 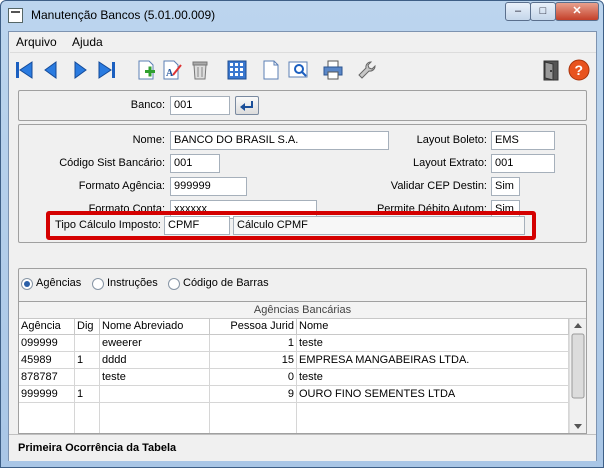 I want to click on grid-title: Agências Bancárias, so click(x=302, y=310).